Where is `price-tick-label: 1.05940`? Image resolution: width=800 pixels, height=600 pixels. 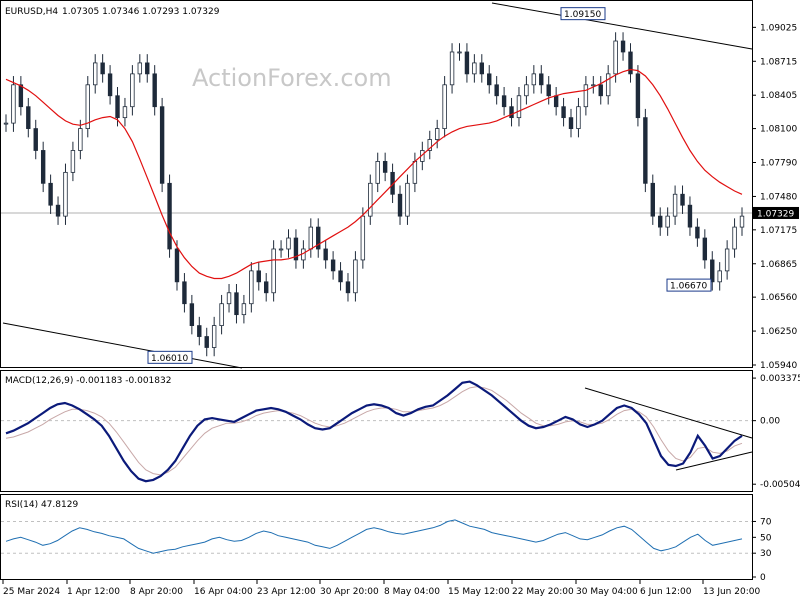 price-tick-label: 1.05940 is located at coordinates (778, 366).